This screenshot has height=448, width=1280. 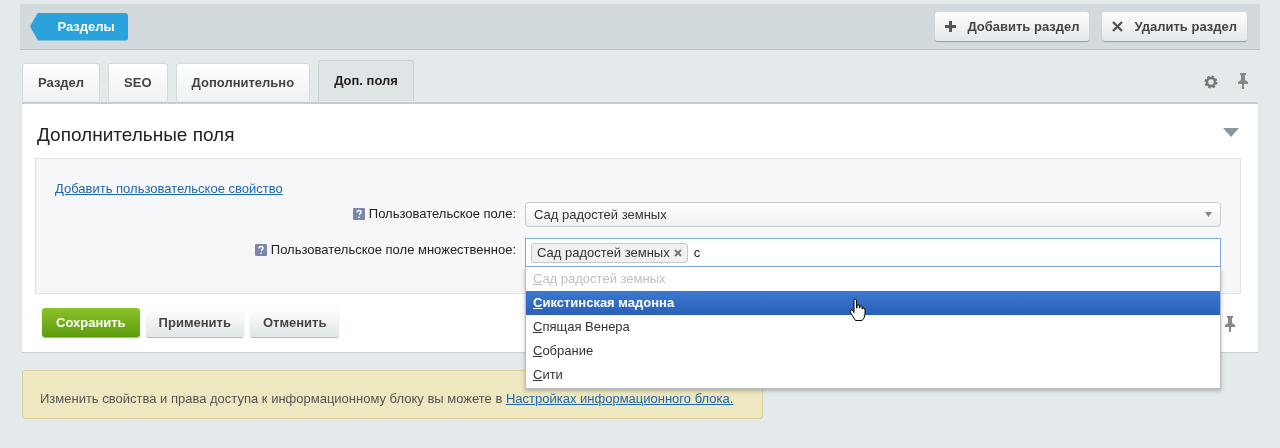 What do you see at coordinates (387, 398) in the screenshot?
I see `notice-text: Изменить свойства и права доступа к информационному блоку вы можете в Настройках информационного блока.` at bounding box center [387, 398].